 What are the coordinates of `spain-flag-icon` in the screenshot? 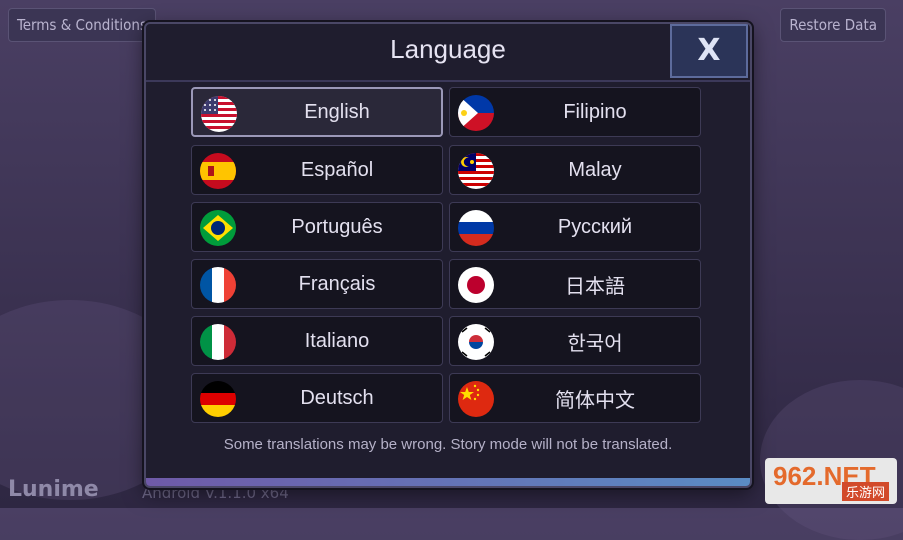 It's located at (218, 171).